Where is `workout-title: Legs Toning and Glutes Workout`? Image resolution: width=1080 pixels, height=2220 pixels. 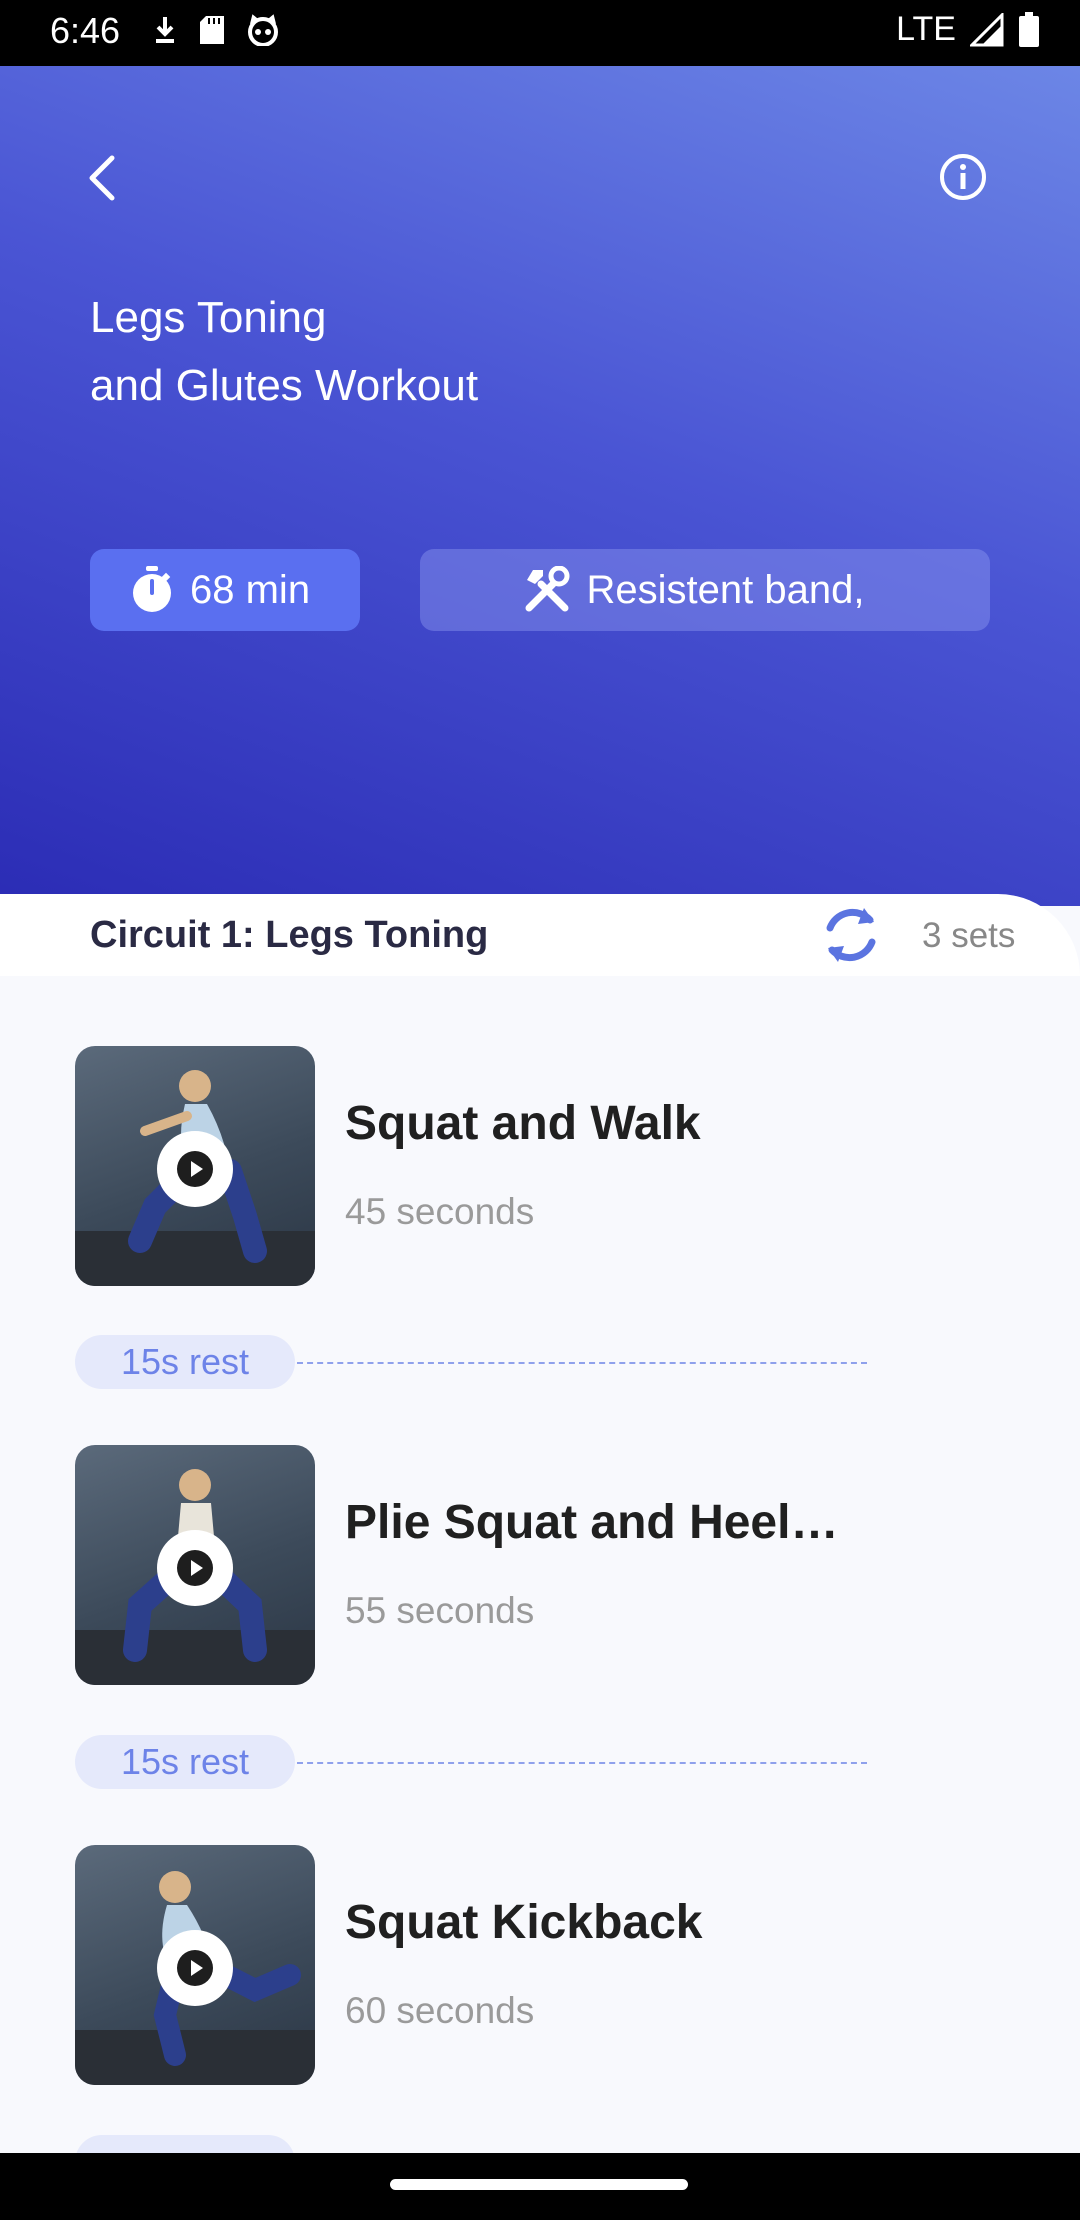
workout-title: Legs Toning and Glutes Workout is located at coordinates (284, 352).